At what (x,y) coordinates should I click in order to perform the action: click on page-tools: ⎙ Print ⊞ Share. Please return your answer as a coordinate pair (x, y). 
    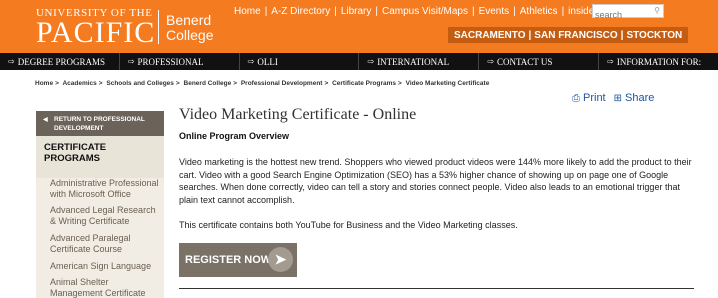
    Looking at the image, I should click on (617, 98).